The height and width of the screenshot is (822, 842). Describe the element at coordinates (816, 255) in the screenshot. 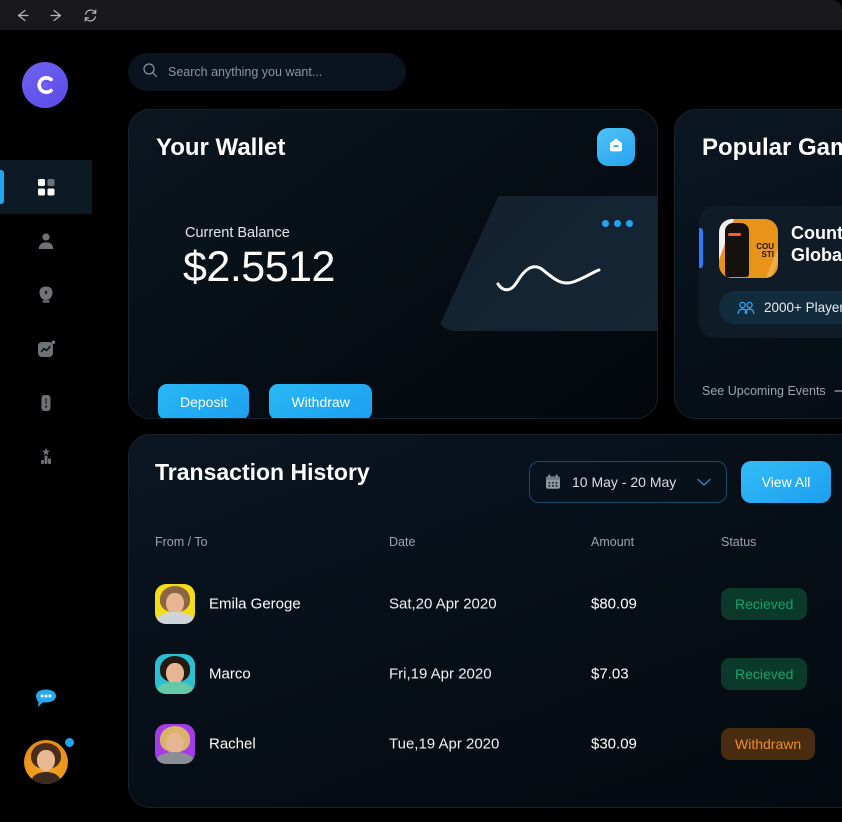

I see `game-name-line2: Global Offensive` at that location.